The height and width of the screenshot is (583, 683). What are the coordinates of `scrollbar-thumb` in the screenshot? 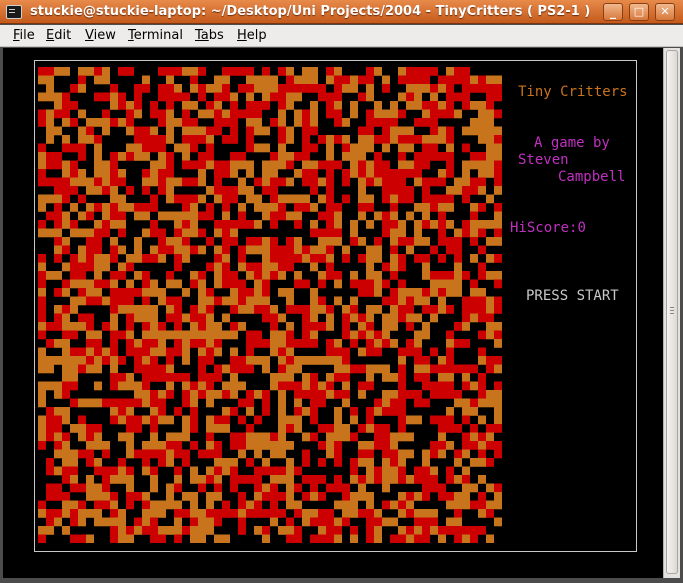 It's located at (672, 312).